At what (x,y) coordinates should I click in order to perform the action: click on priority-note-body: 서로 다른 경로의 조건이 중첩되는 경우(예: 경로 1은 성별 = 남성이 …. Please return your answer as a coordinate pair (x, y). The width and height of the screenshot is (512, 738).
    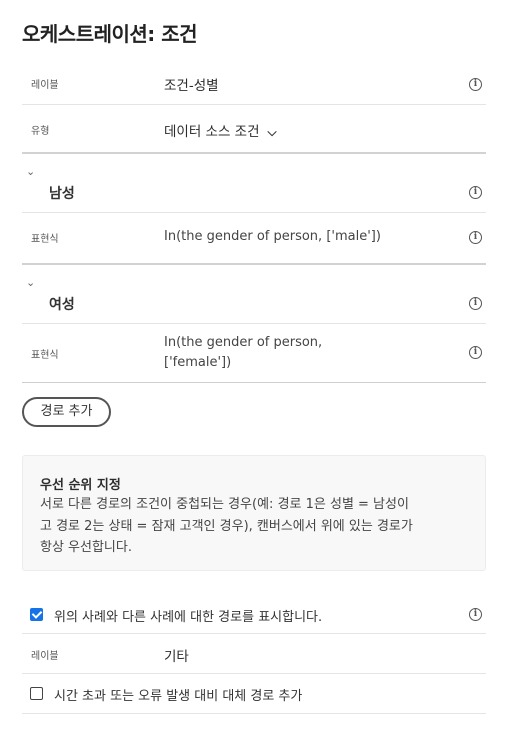
    Looking at the image, I should click on (258, 526).